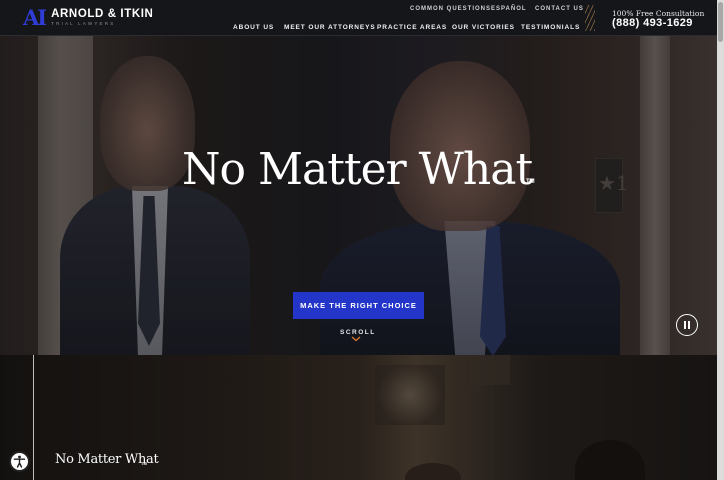 This screenshot has height=480, width=724. Describe the element at coordinates (356, 339) in the screenshot. I see `chevron-down-icon` at that location.